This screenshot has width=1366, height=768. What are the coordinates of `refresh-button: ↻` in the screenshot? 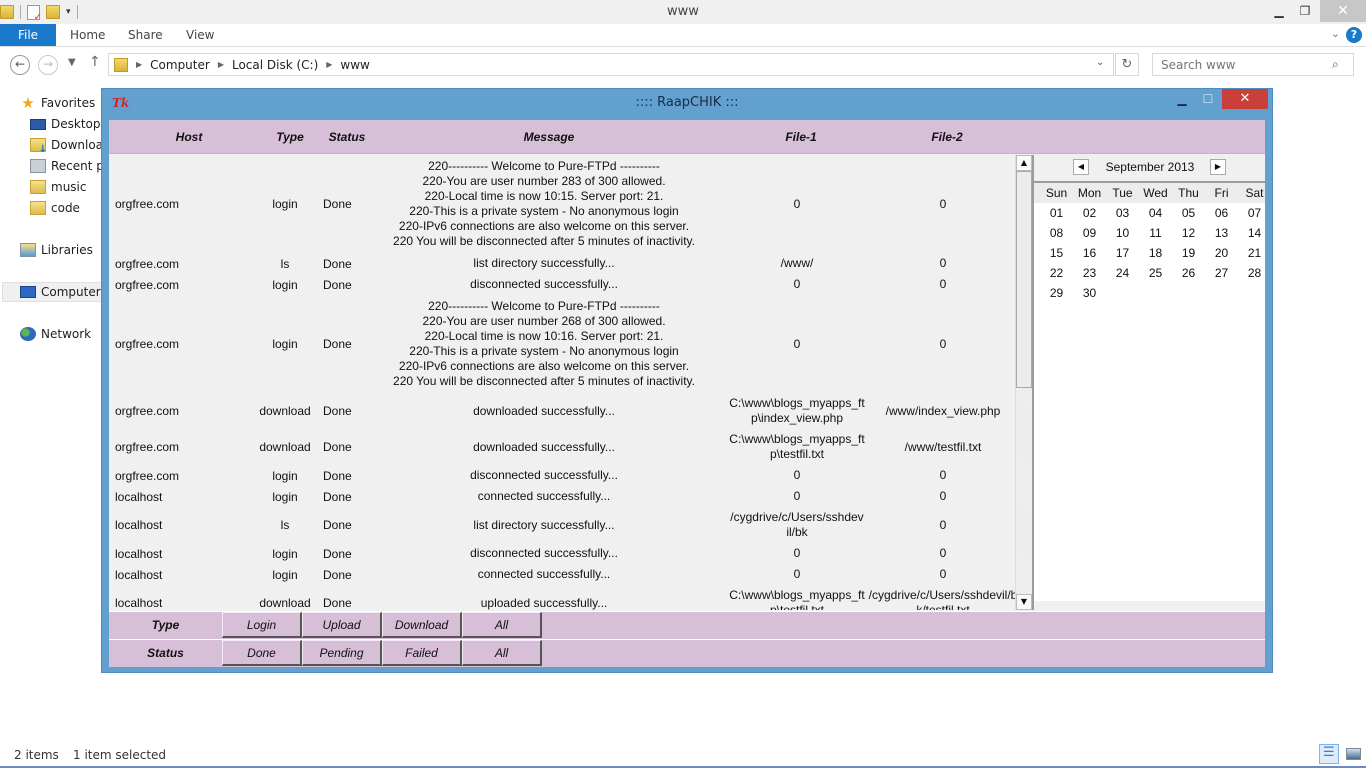 It's located at (1127, 64).